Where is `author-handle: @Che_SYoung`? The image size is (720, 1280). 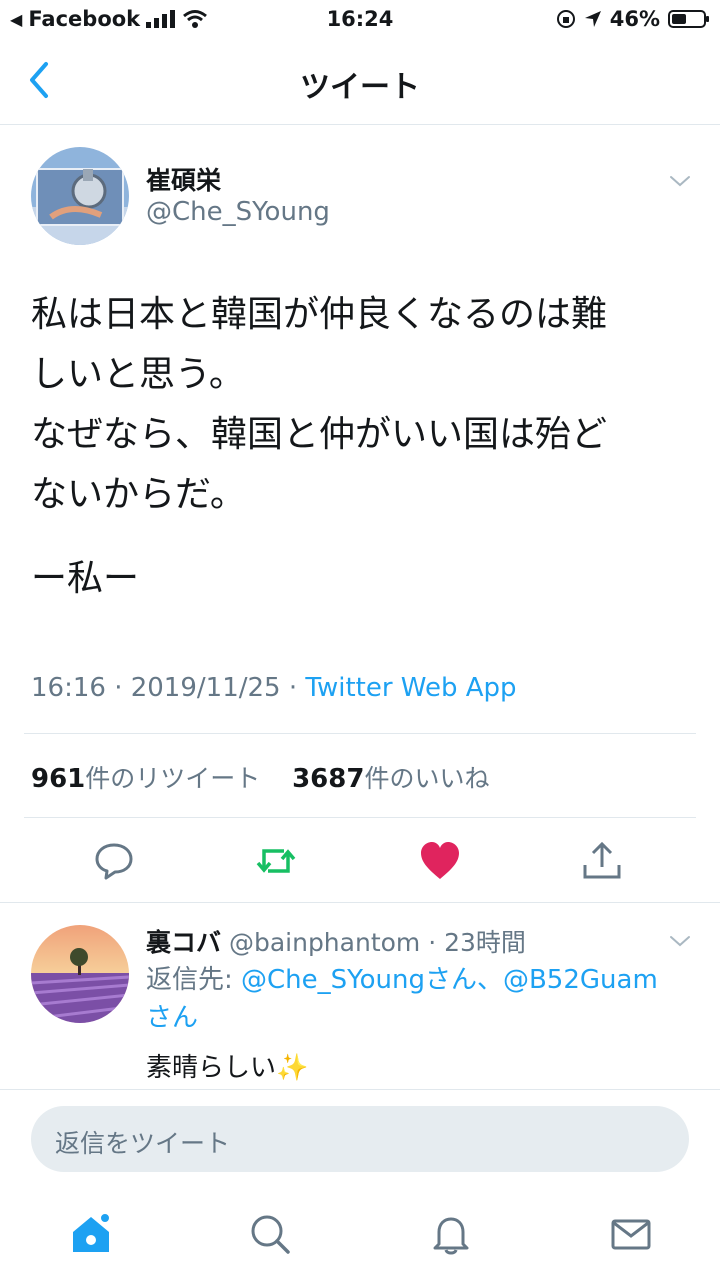
author-handle: @Che_SYoung is located at coordinates (238, 212).